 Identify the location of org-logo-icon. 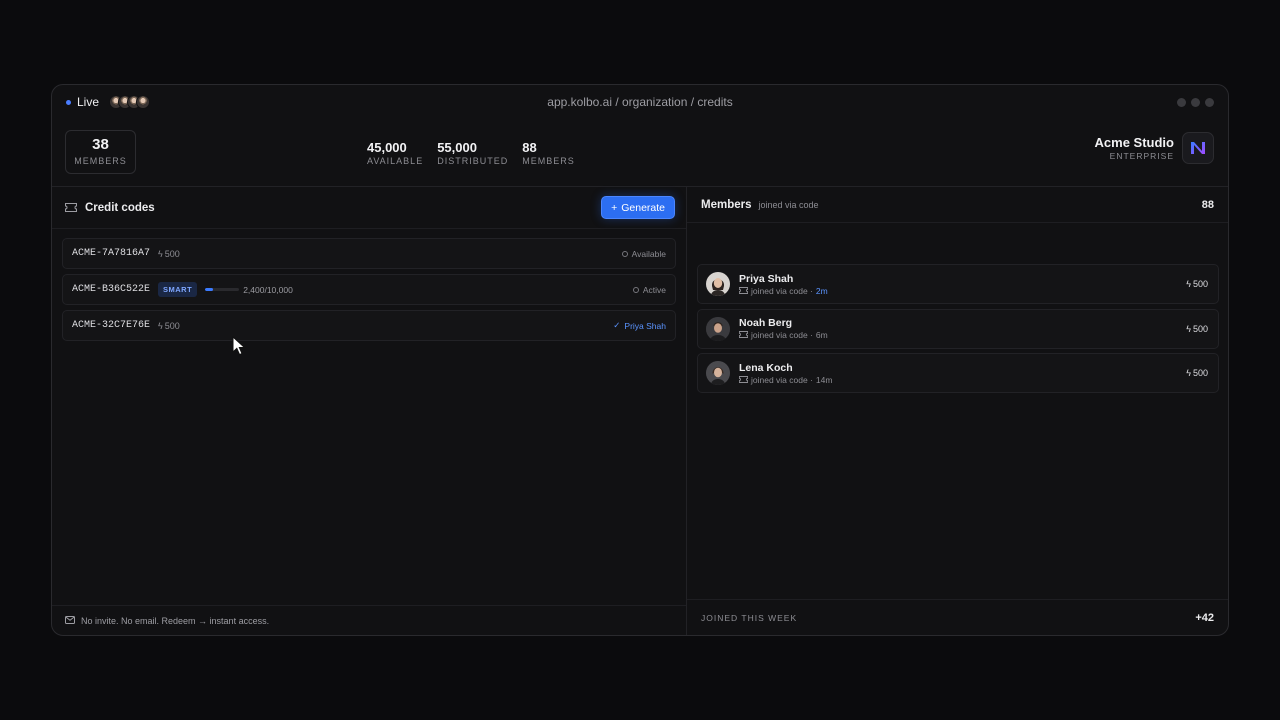
(1198, 148).